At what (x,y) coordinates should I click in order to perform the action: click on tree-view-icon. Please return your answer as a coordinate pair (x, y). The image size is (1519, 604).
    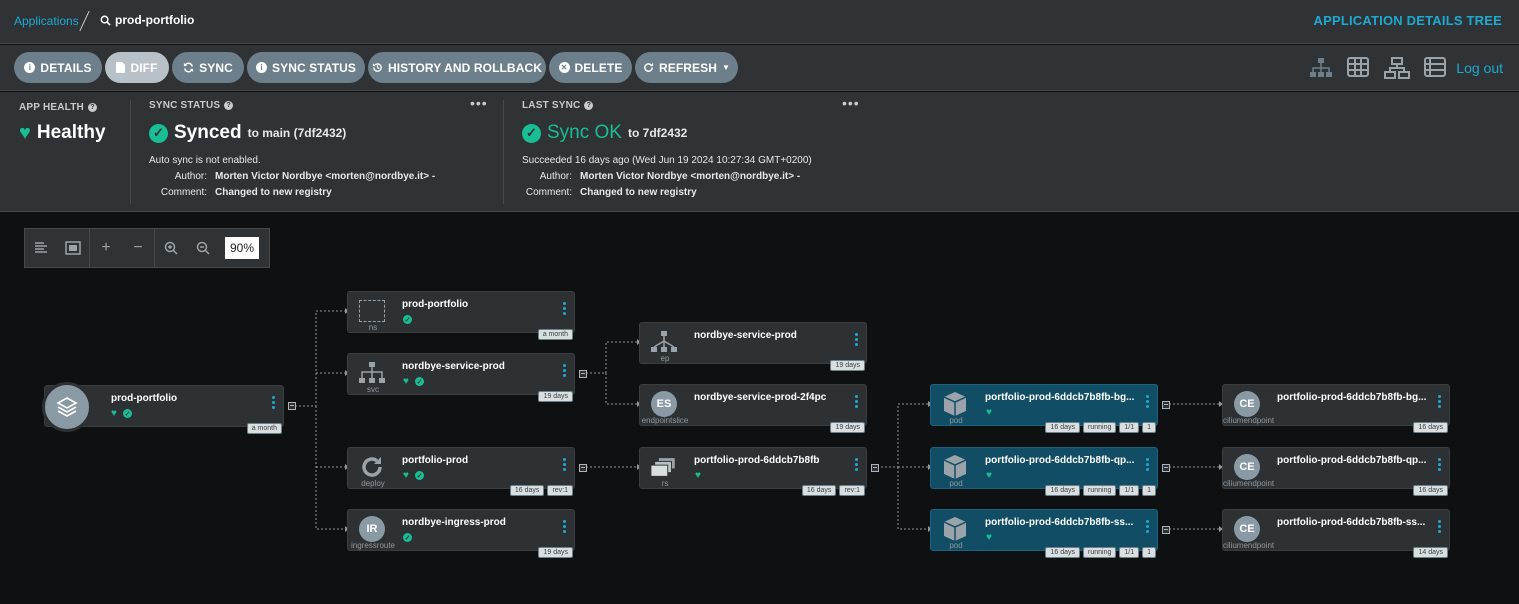
    Looking at the image, I should click on (1321, 68).